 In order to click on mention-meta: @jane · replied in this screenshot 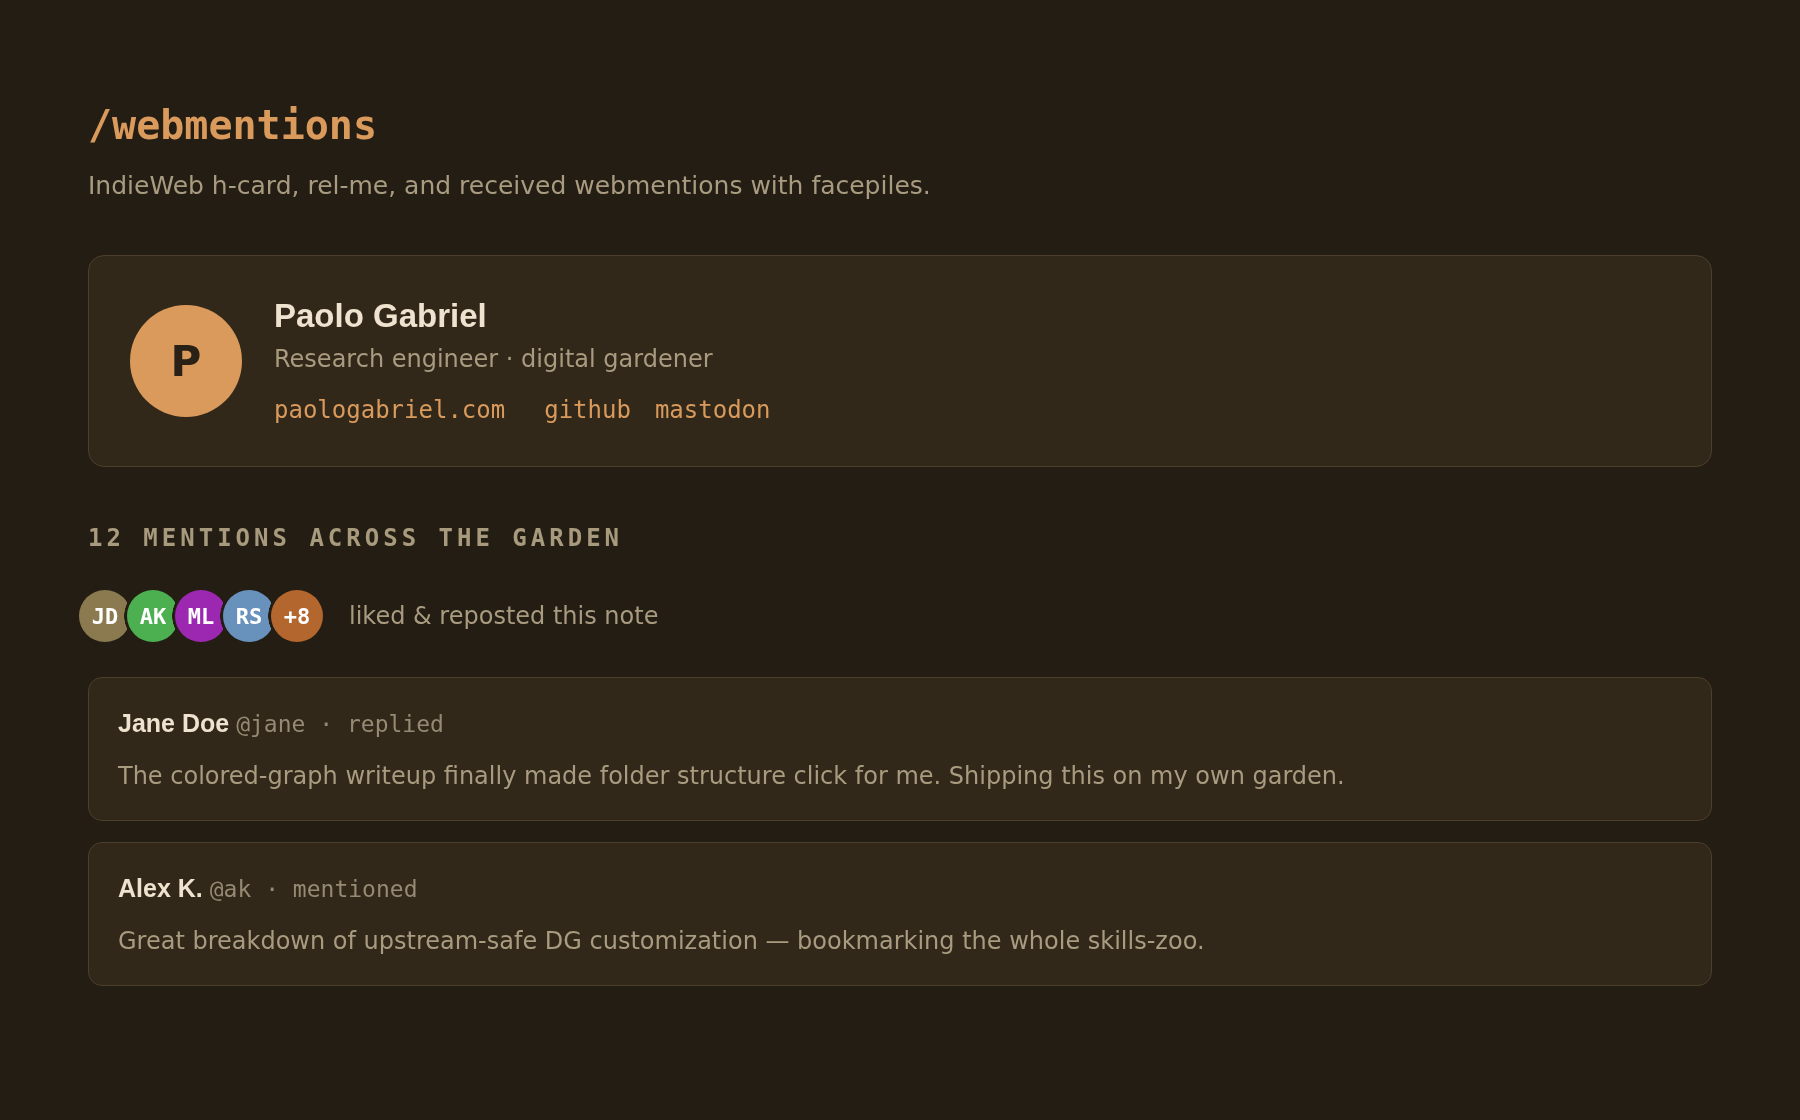, I will do `click(340, 724)`.